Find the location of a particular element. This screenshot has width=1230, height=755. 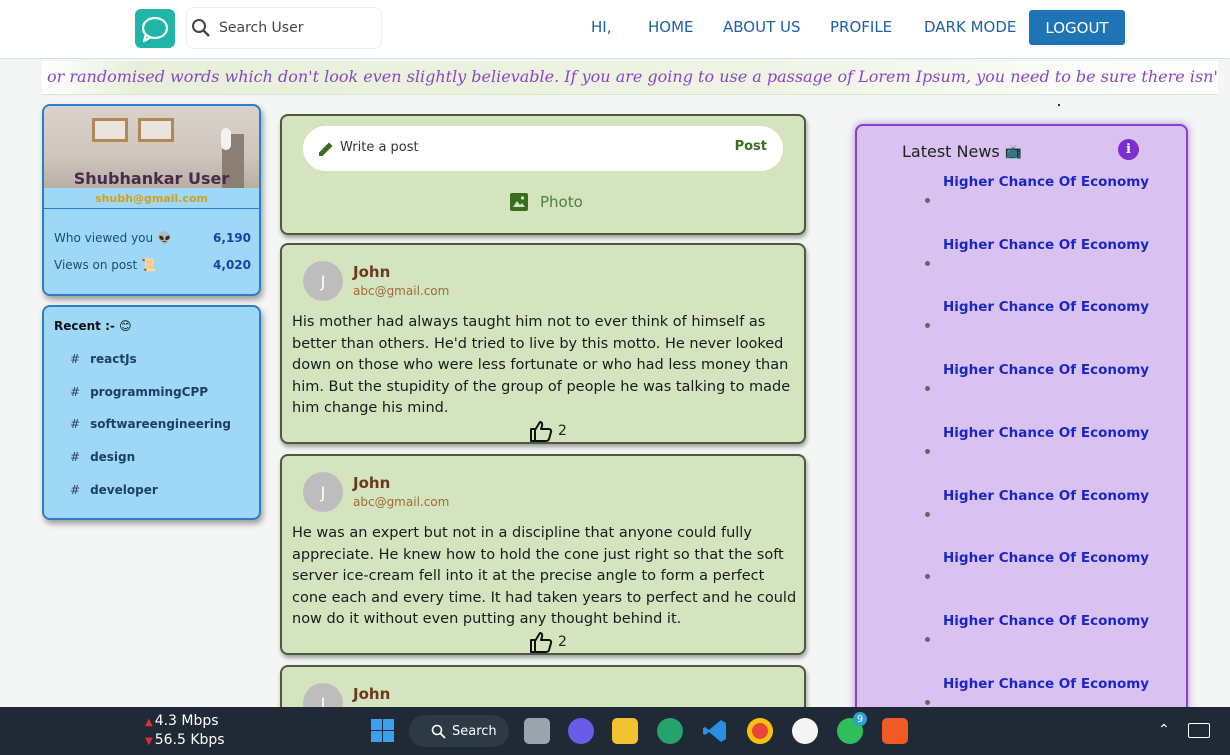

nav-home: HOME is located at coordinates (671, 27).